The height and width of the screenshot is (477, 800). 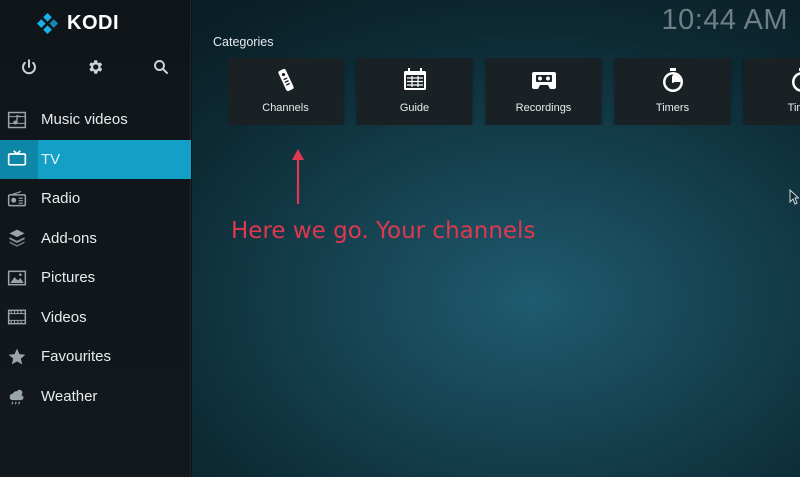 I want to click on radio-icon, so click(x=17, y=199).